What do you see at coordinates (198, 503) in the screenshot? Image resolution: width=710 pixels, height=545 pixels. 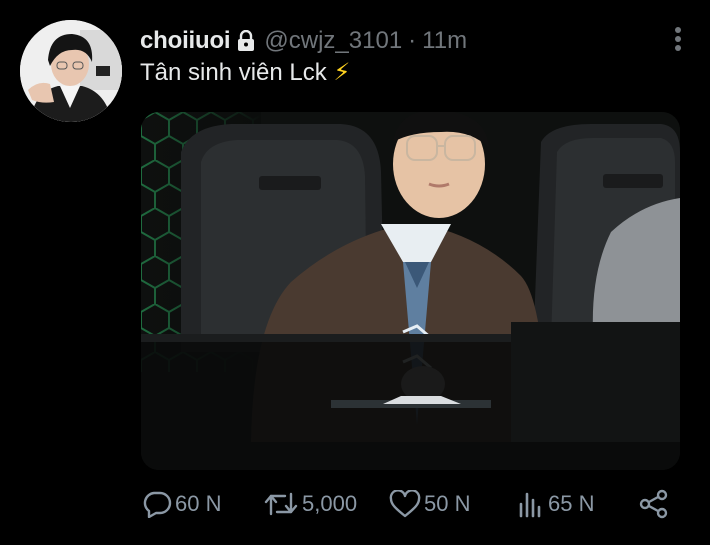 I see `reply-count: 60 N` at bounding box center [198, 503].